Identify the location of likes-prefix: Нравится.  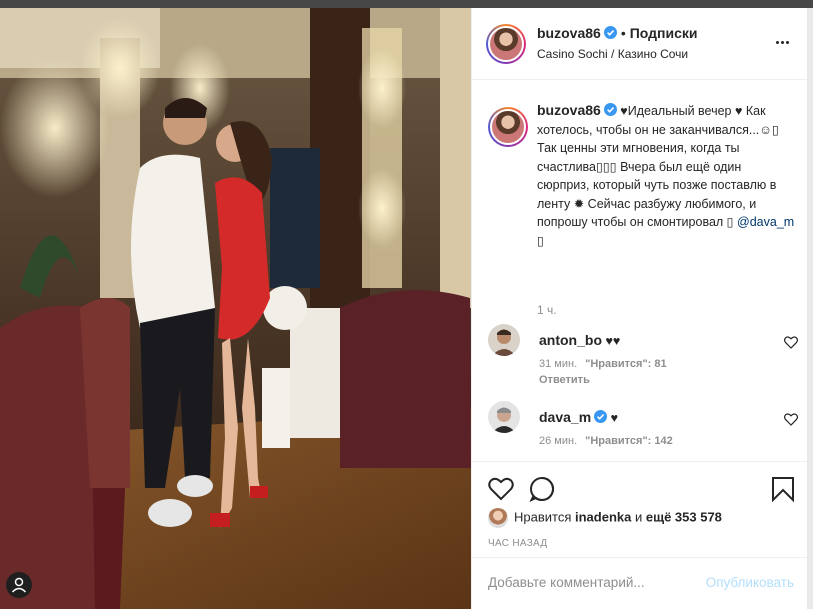
(543, 517).